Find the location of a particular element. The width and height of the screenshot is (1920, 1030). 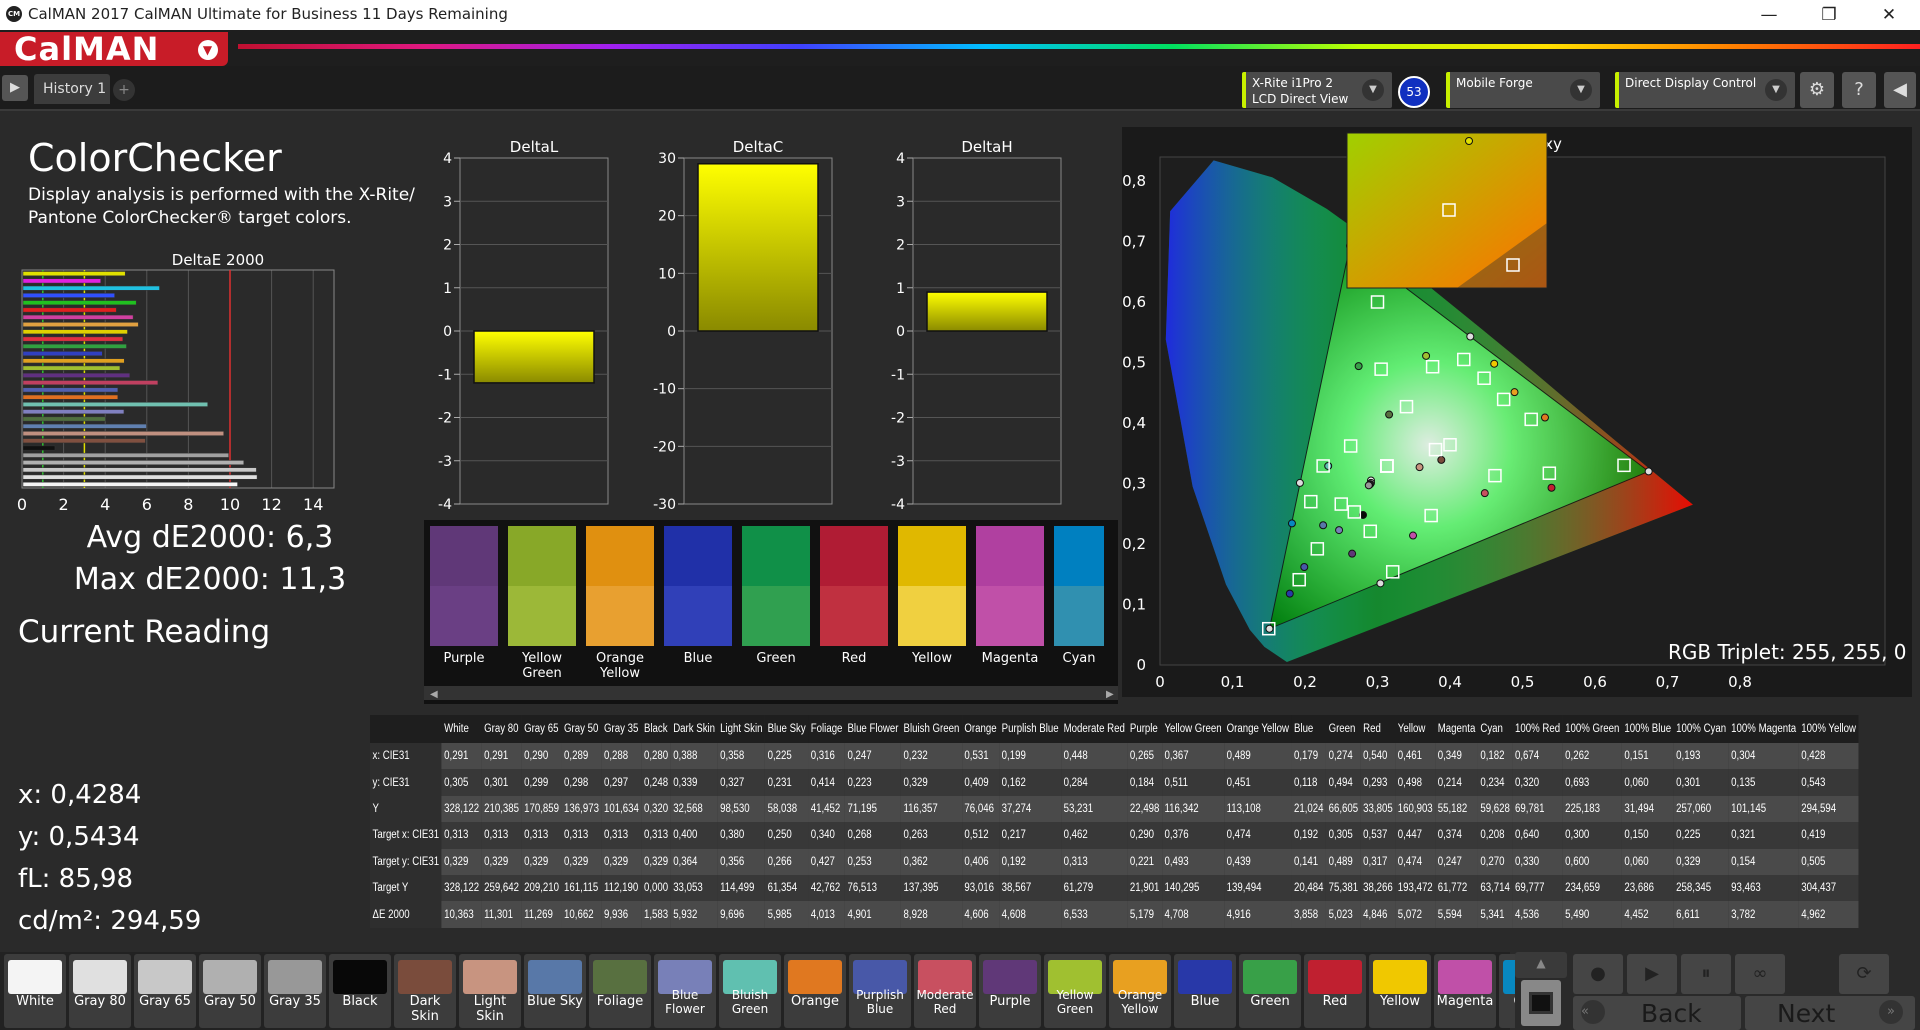

table-cell: 101,634 is located at coordinates (621, 809).